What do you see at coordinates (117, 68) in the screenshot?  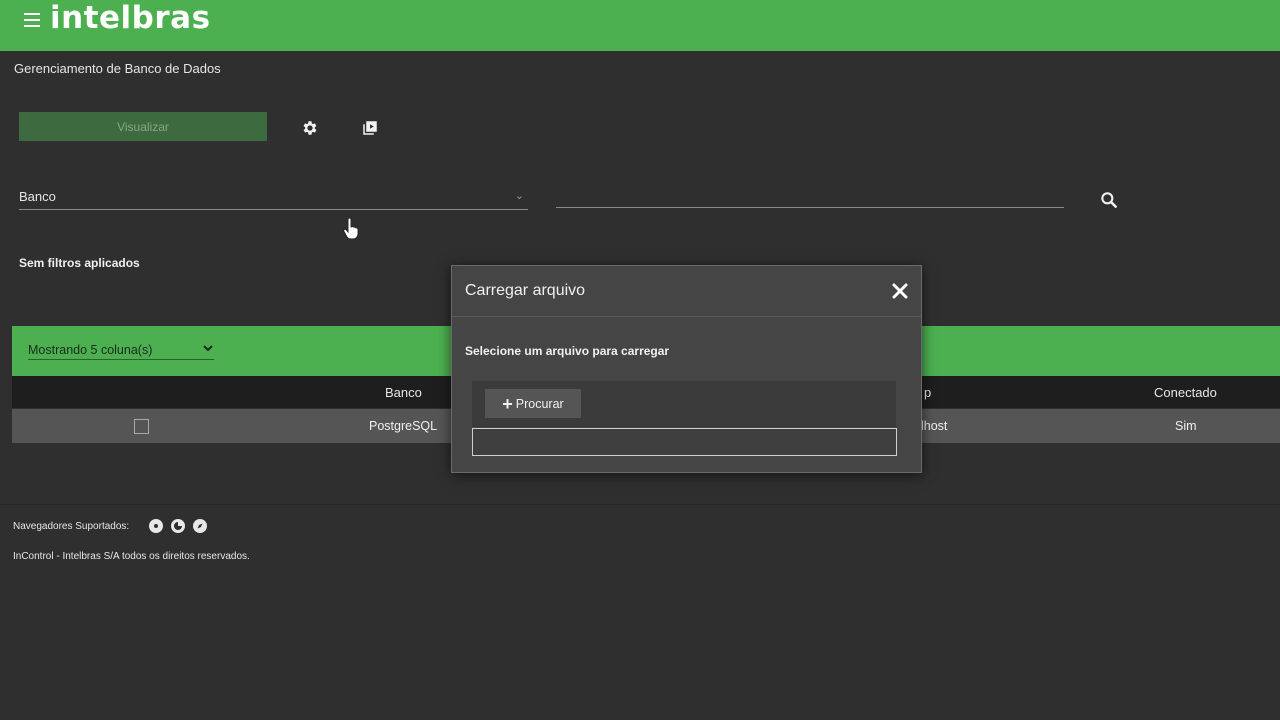 I see `page-title: Gerenciamento de Banco de Dados` at bounding box center [117, 68].